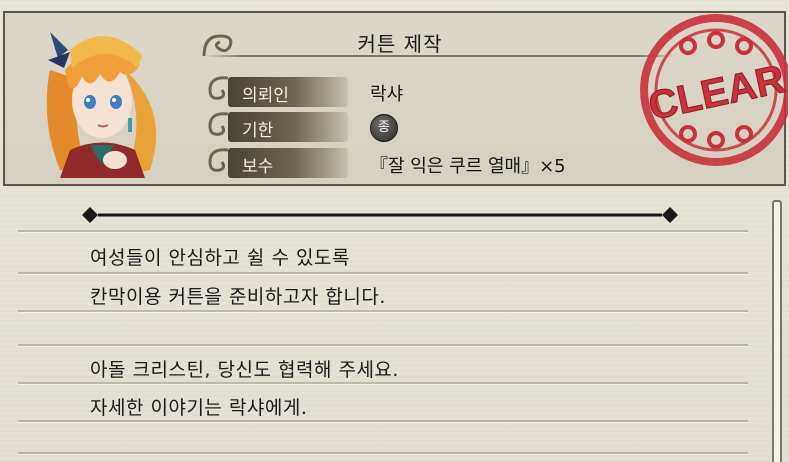  Describe the element at coordinates (288, 163) in the screenshot. I see `reward-label: 보수` at that location.